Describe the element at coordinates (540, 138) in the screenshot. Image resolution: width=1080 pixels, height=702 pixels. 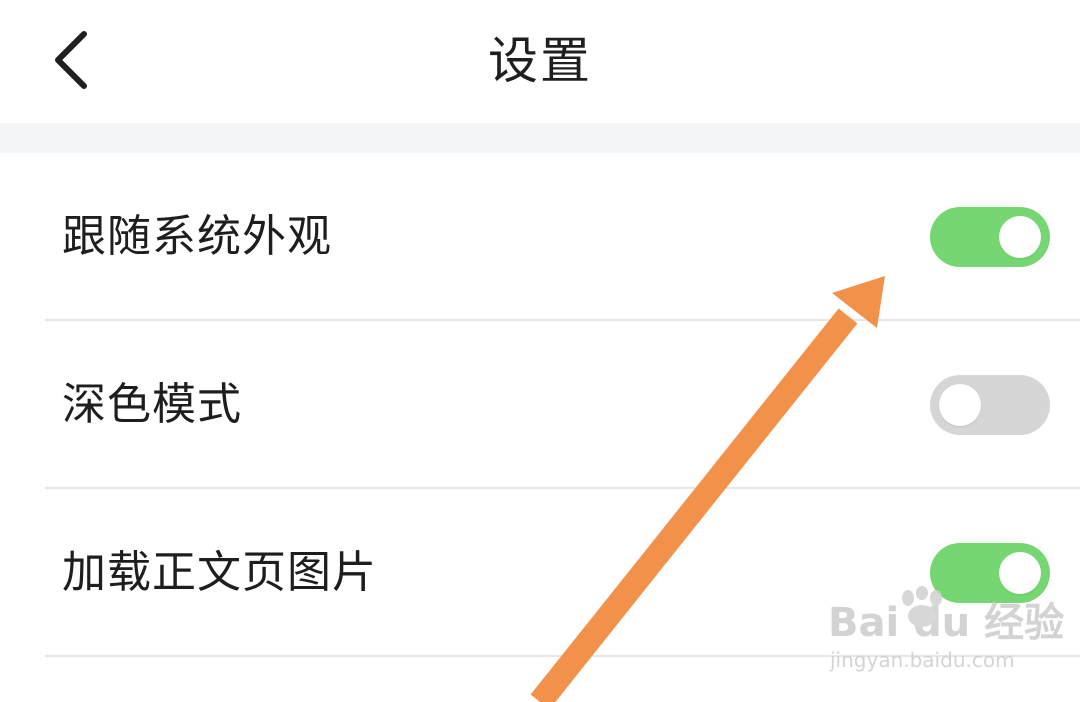
I see `section-gap` at that location.